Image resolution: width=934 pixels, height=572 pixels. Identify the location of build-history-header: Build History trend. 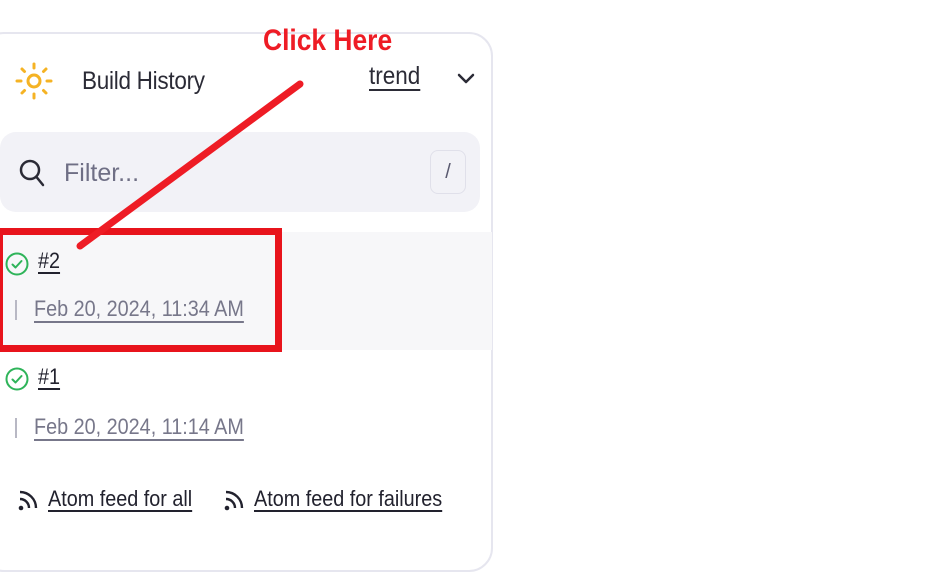
(245, 81).